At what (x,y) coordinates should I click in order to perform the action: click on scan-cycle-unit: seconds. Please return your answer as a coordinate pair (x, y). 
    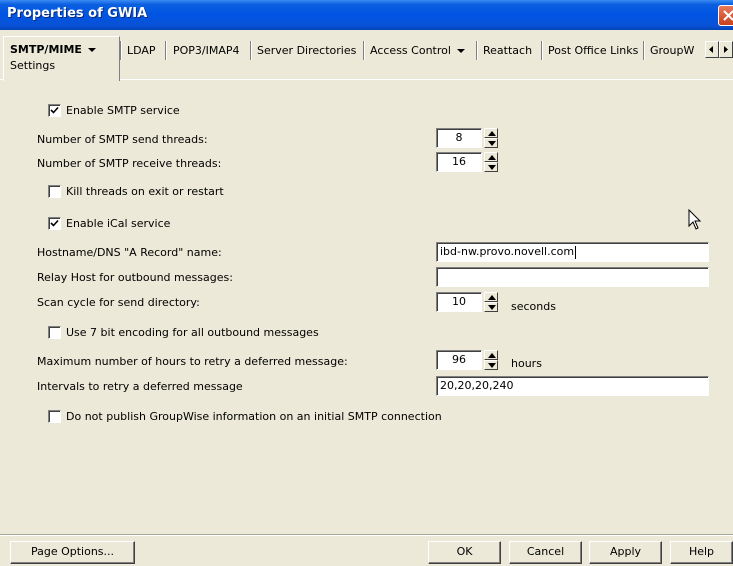
    Looking at the image, I should click on (533, 306).